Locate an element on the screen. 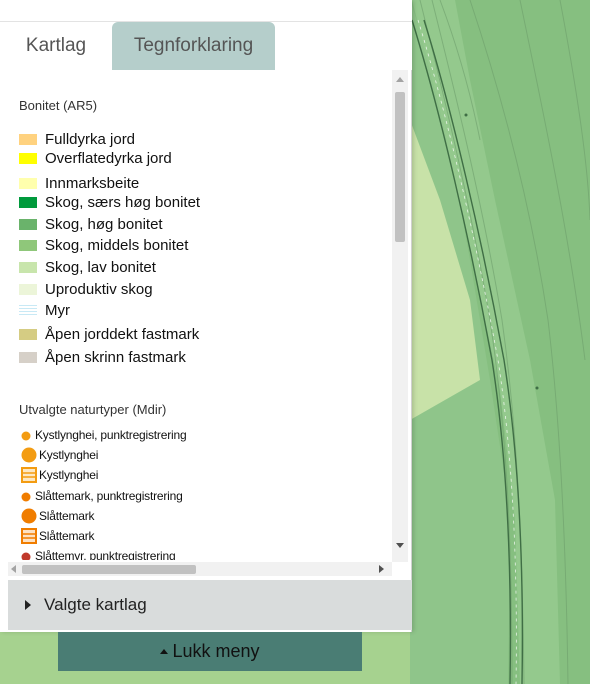  legend-label: Skog, middels bonitet is located at coordinates (117, 245).